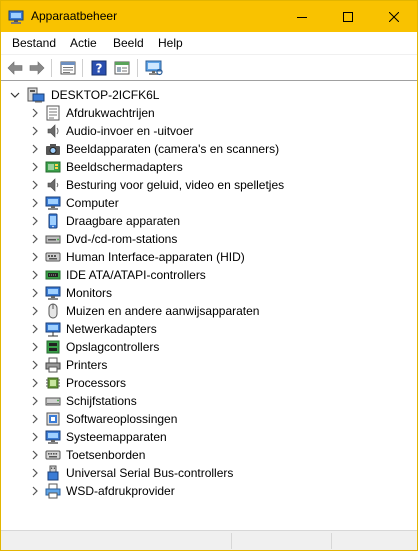  Describe the element at coordinates (209, 16) in the screenshot. I see `title-bar: Apparaatbeheer` at that location.